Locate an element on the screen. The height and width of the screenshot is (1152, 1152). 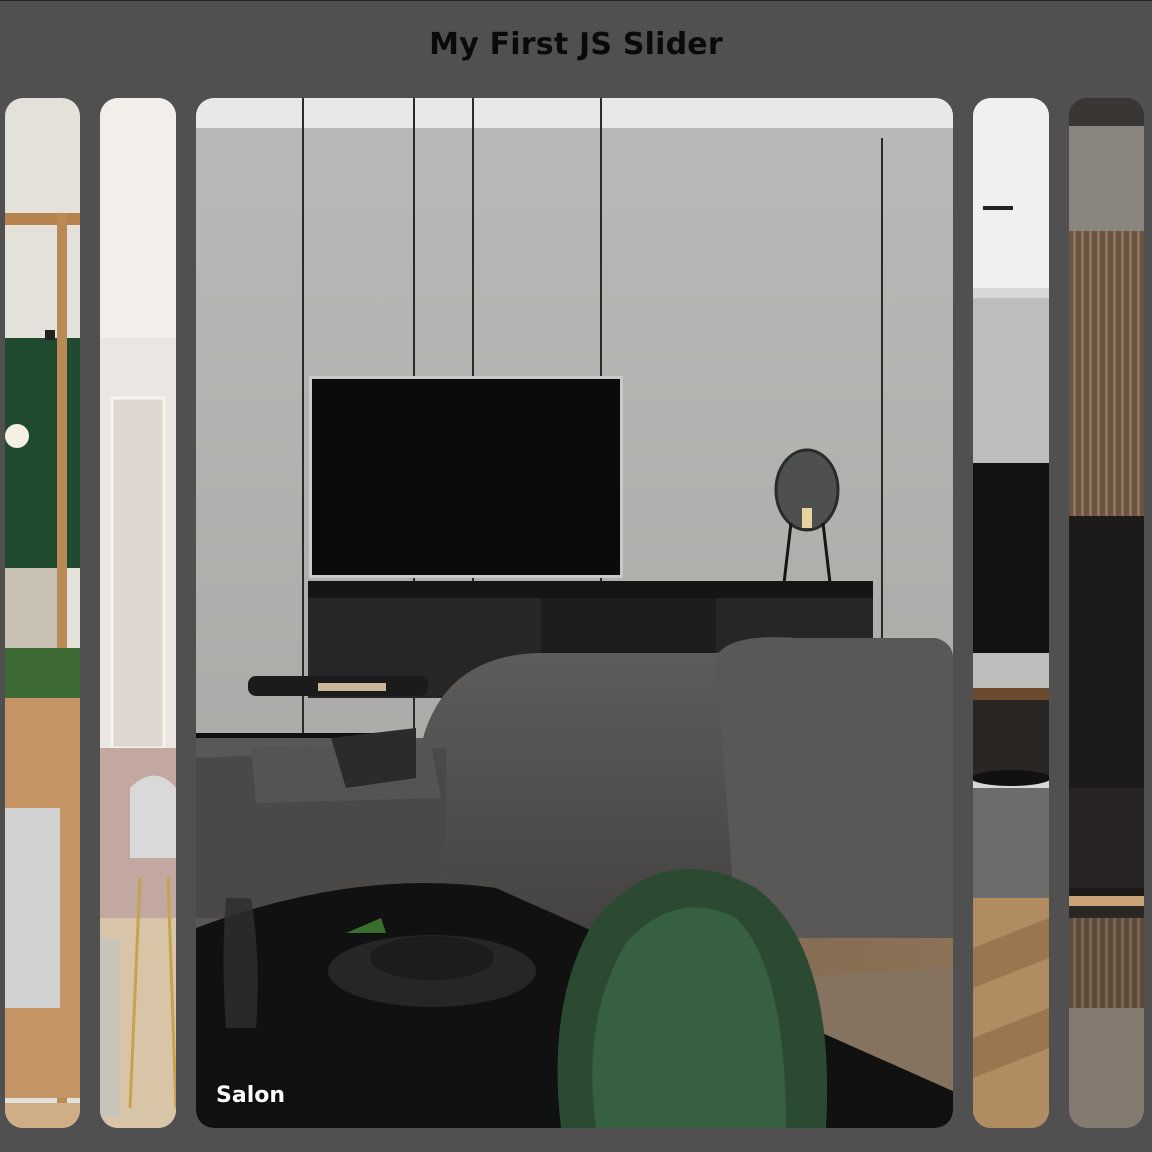
page-title: My First JS Slider is located at coordinates (576, 44).